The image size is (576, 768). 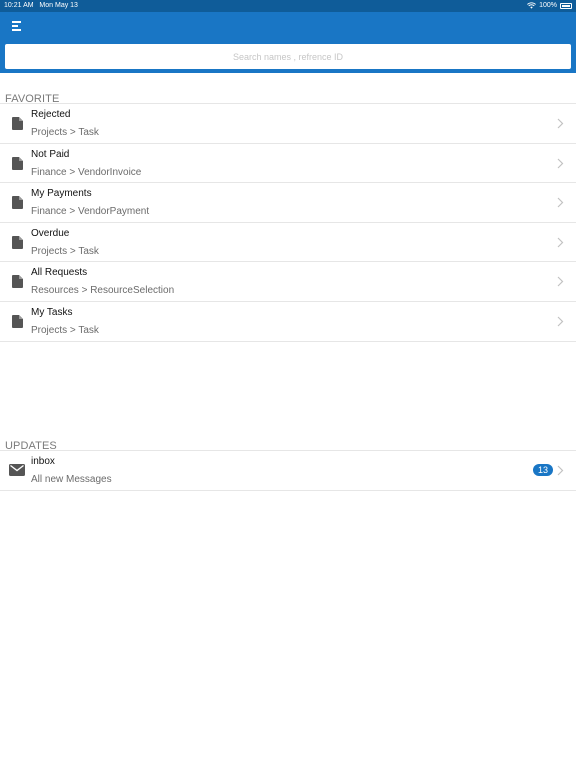 I want to click on status-time-date: 10:21 AM Mon May 13, so click(x=41, y=5).